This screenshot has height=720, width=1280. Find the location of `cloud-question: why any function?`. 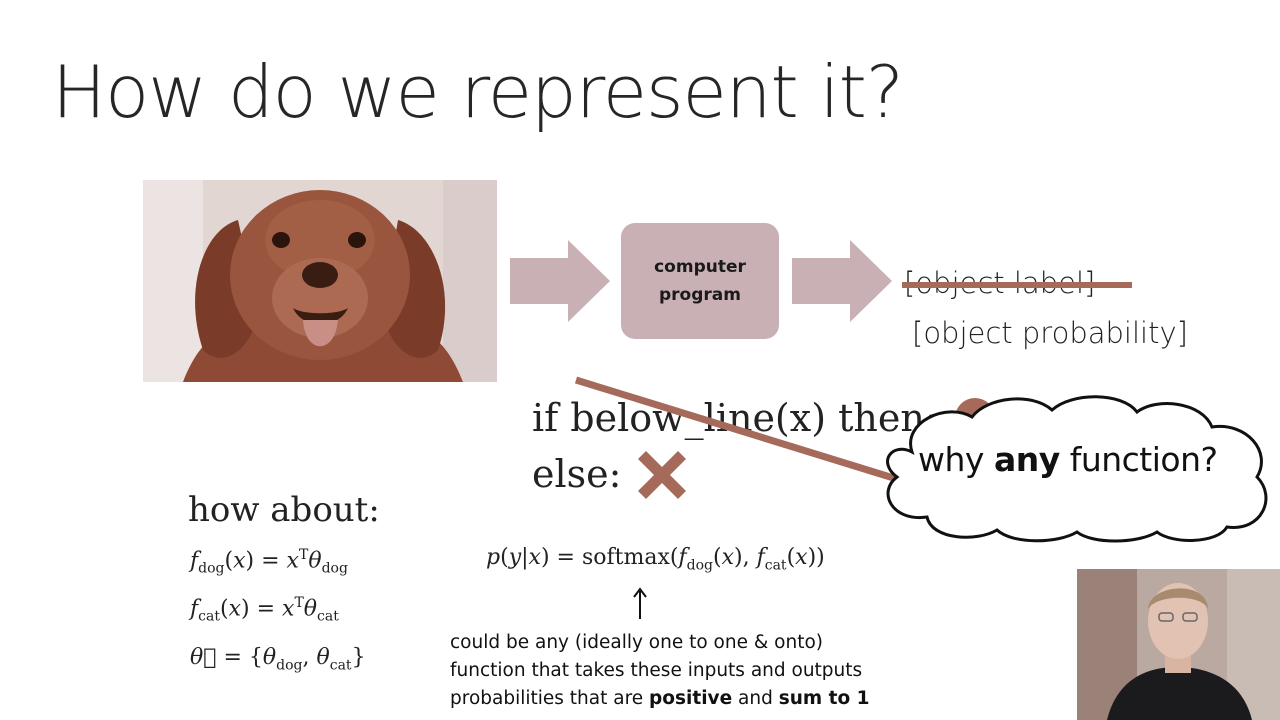

cloud-question: why any function? is located at coordinates (1068, 459).